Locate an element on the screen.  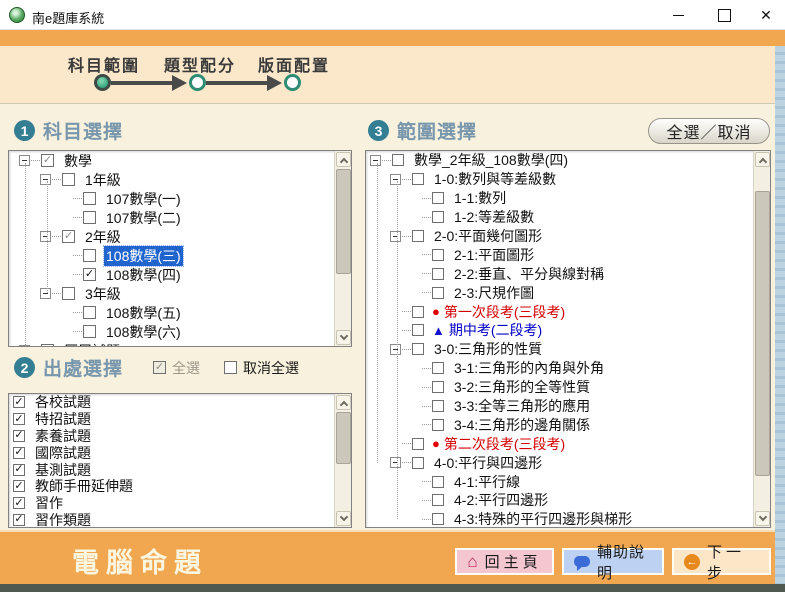
select-all-checkbox is located at coordinates (160, 367).